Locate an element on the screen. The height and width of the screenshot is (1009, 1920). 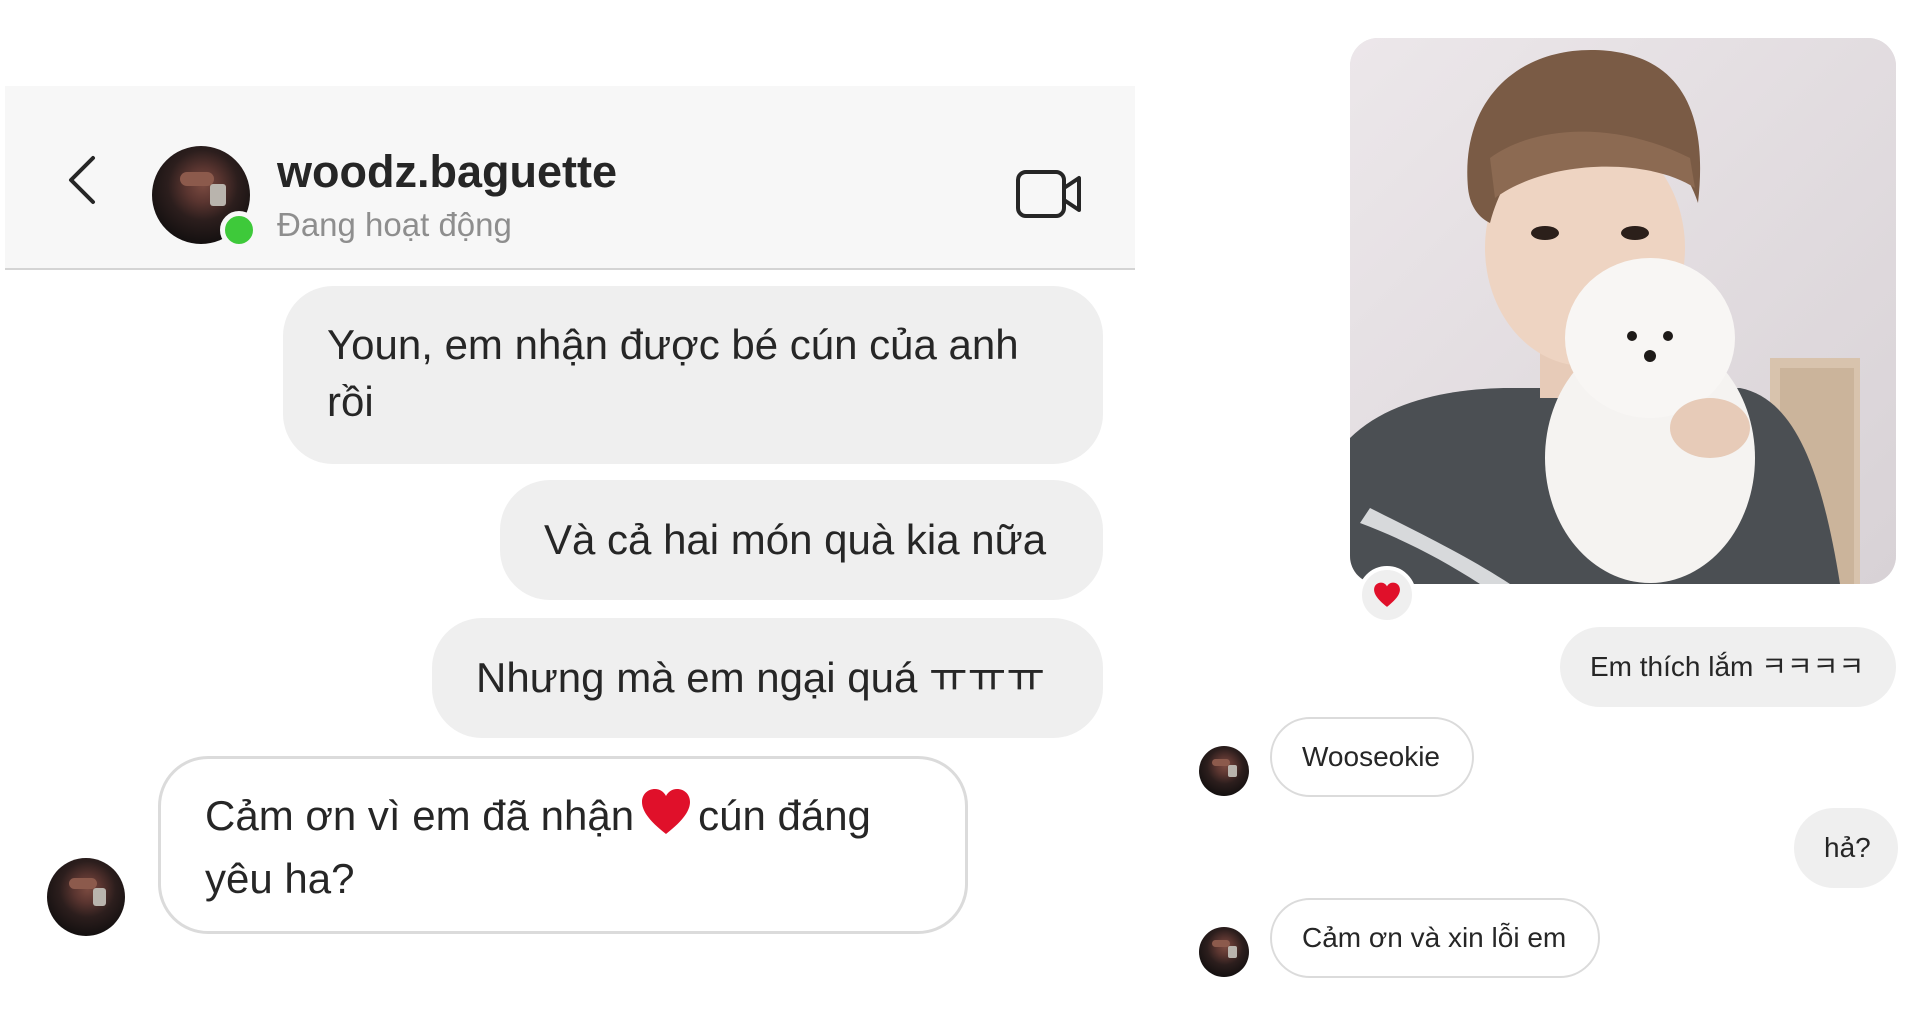
message-text: Và cả hai món quà kia nữa is located at coordinates (795, 539).